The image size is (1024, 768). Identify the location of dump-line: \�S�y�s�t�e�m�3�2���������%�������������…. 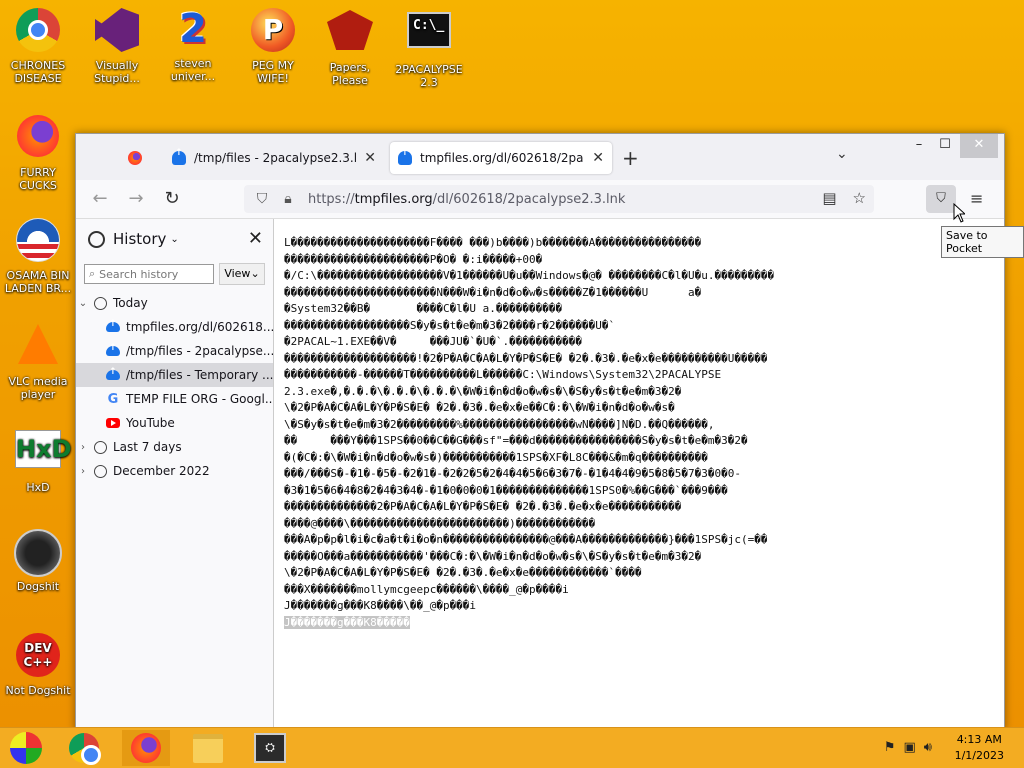
(634, 425).